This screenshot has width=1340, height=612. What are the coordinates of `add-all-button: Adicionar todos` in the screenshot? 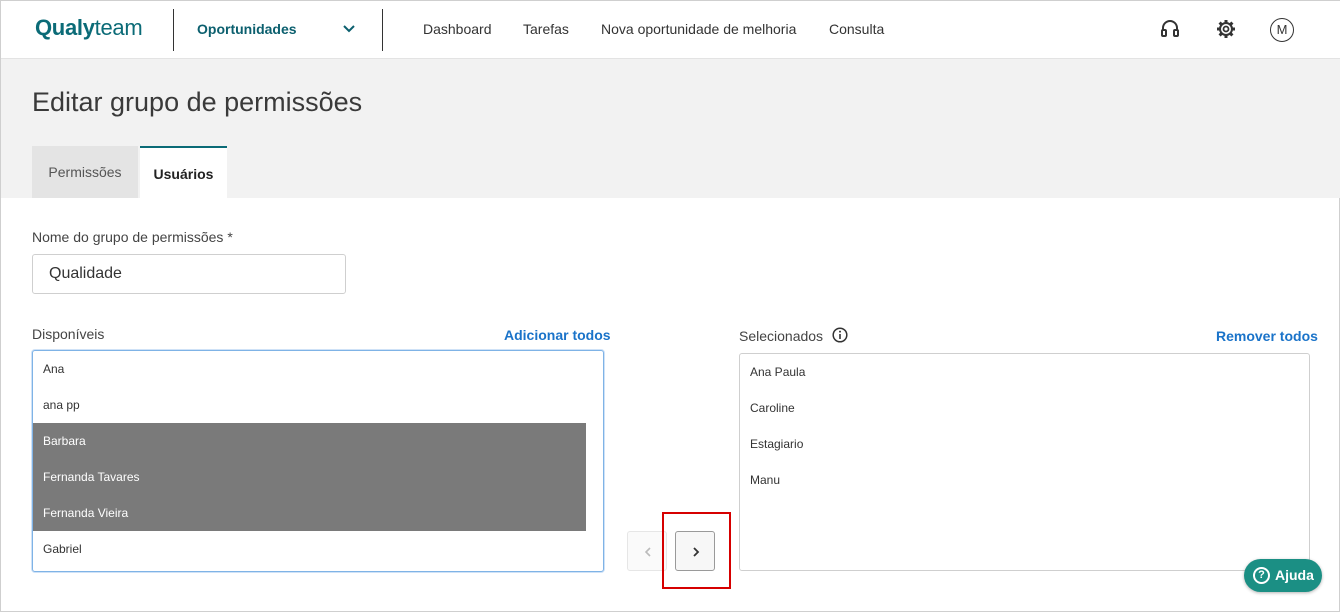 It's located at (557, 335).